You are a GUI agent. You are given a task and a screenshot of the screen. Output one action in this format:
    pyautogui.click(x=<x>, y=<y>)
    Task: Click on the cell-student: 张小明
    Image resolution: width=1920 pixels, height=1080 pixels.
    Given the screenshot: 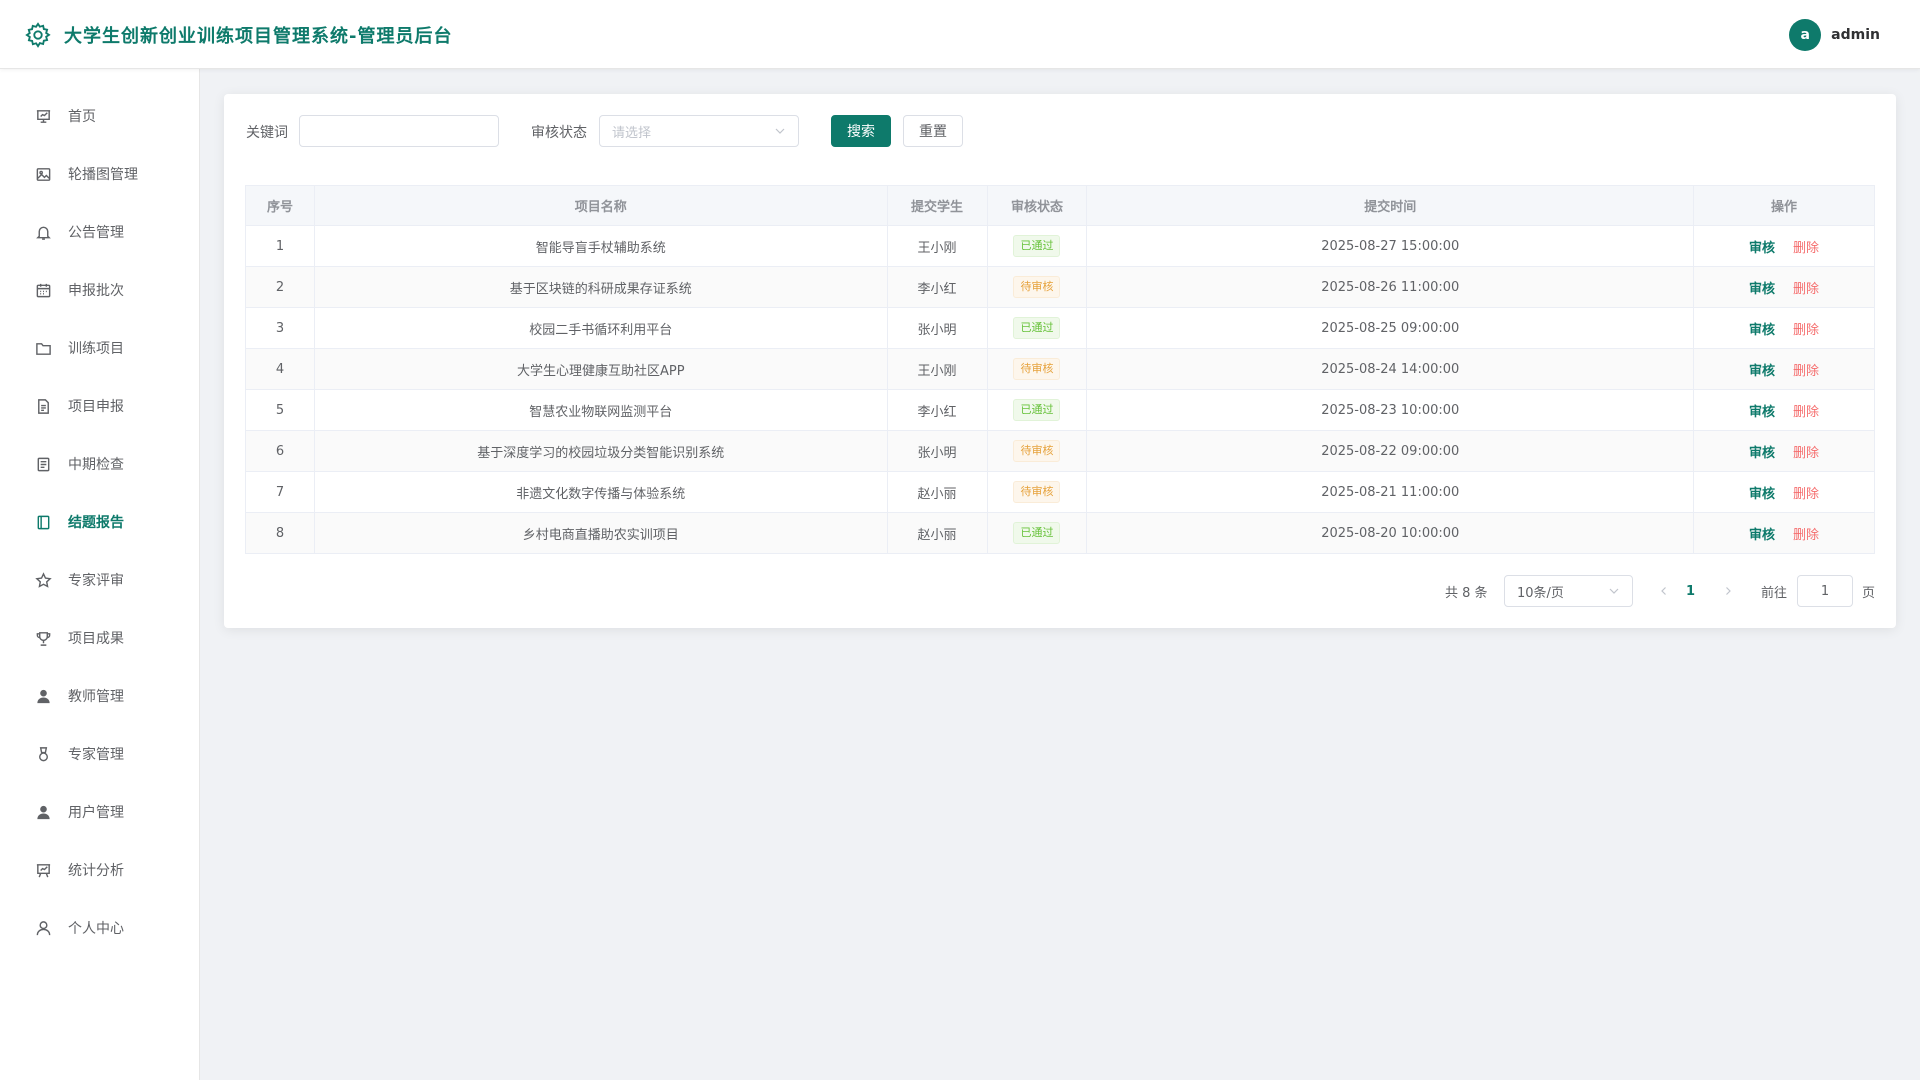 What is the action you would take?
    pyautogui.click(x=937, y=328)
    